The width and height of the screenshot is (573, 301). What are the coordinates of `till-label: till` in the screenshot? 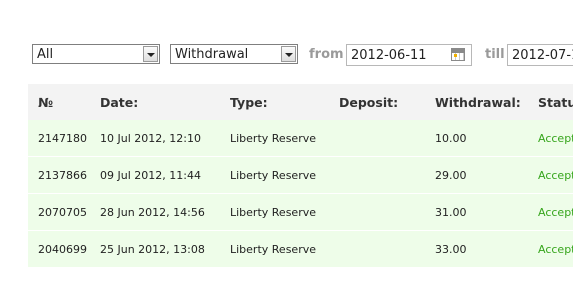 It's located at (495, 54).